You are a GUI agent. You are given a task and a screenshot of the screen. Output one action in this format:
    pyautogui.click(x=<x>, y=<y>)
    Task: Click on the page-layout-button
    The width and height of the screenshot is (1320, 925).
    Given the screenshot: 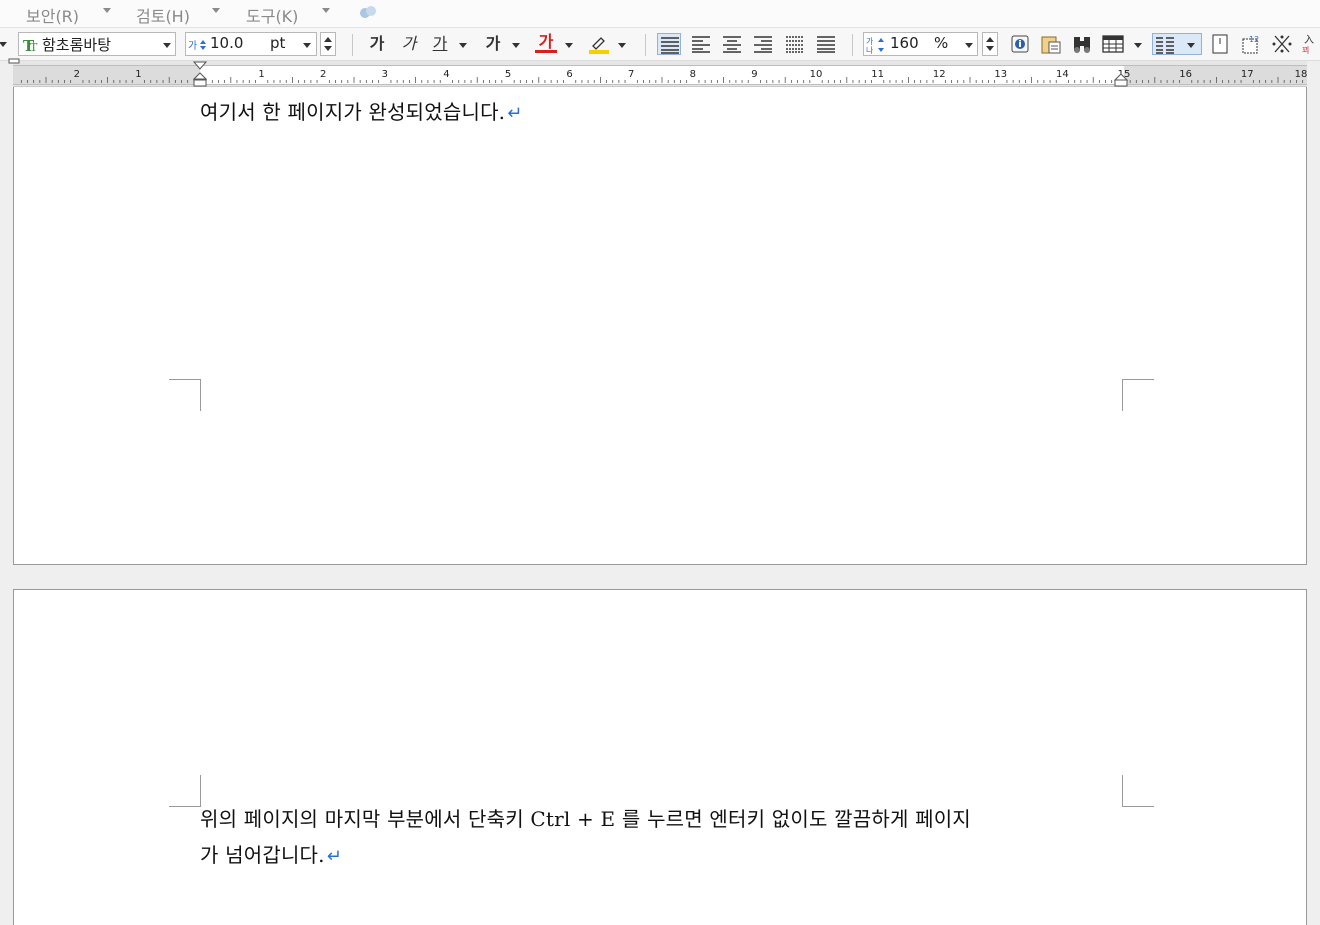 What is the action you would take?
    pyautogui.click(x=1220, y=44)
    